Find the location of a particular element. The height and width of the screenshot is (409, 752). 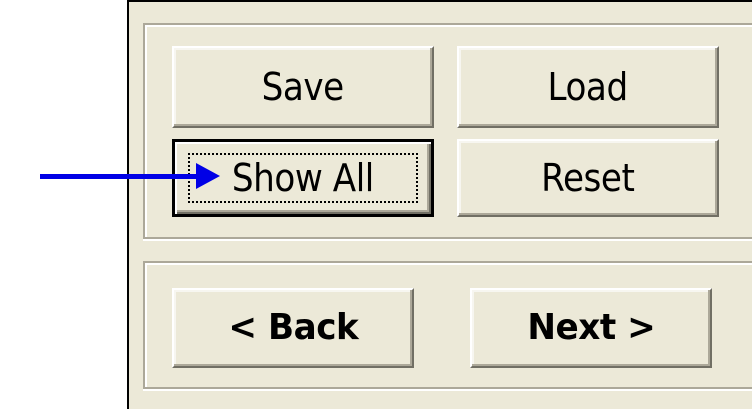

back-button-label: < Back is located at coordinates (293, 327).